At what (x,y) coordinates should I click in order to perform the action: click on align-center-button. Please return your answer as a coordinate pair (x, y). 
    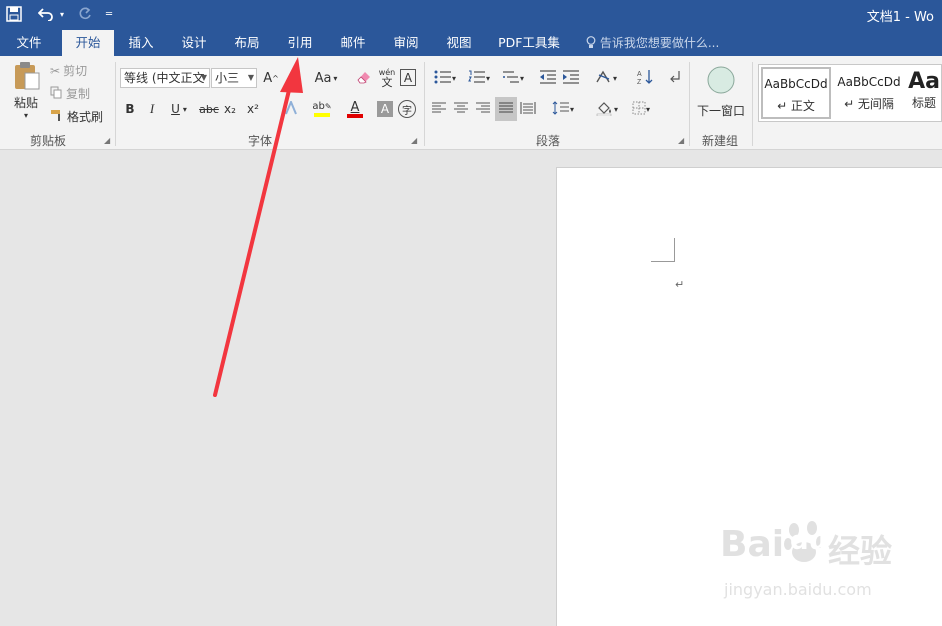
    Looking at the image, I should click on (461, 109).